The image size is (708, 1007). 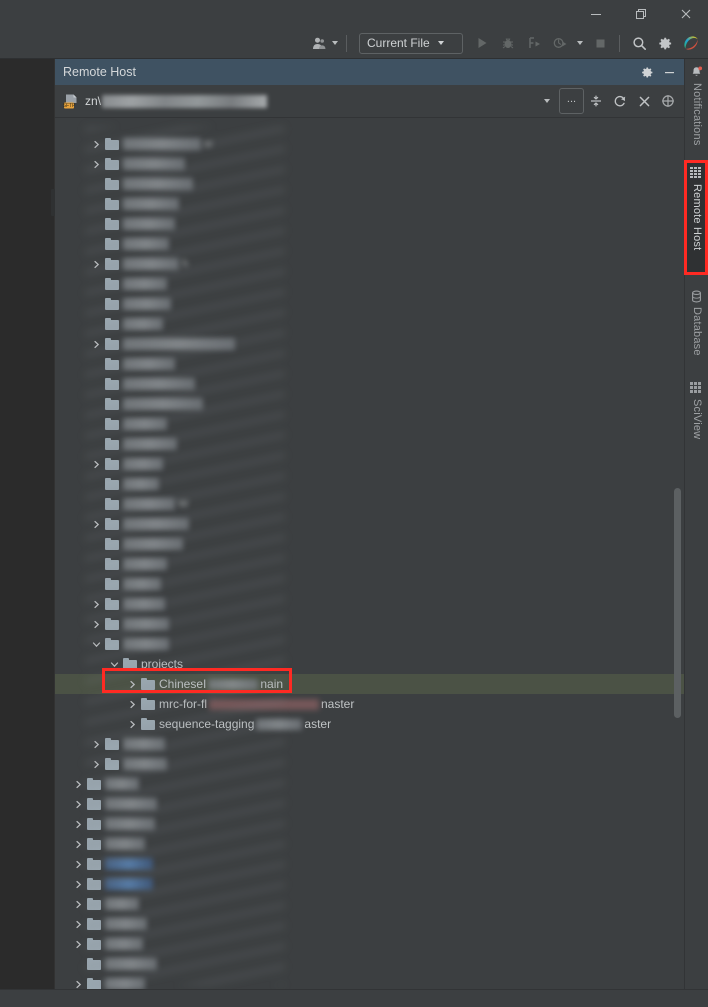 What do you see at coordinates (639, 43) in the screenshot?
I see `search-everywhere-button` at bounding box center [639, 43].